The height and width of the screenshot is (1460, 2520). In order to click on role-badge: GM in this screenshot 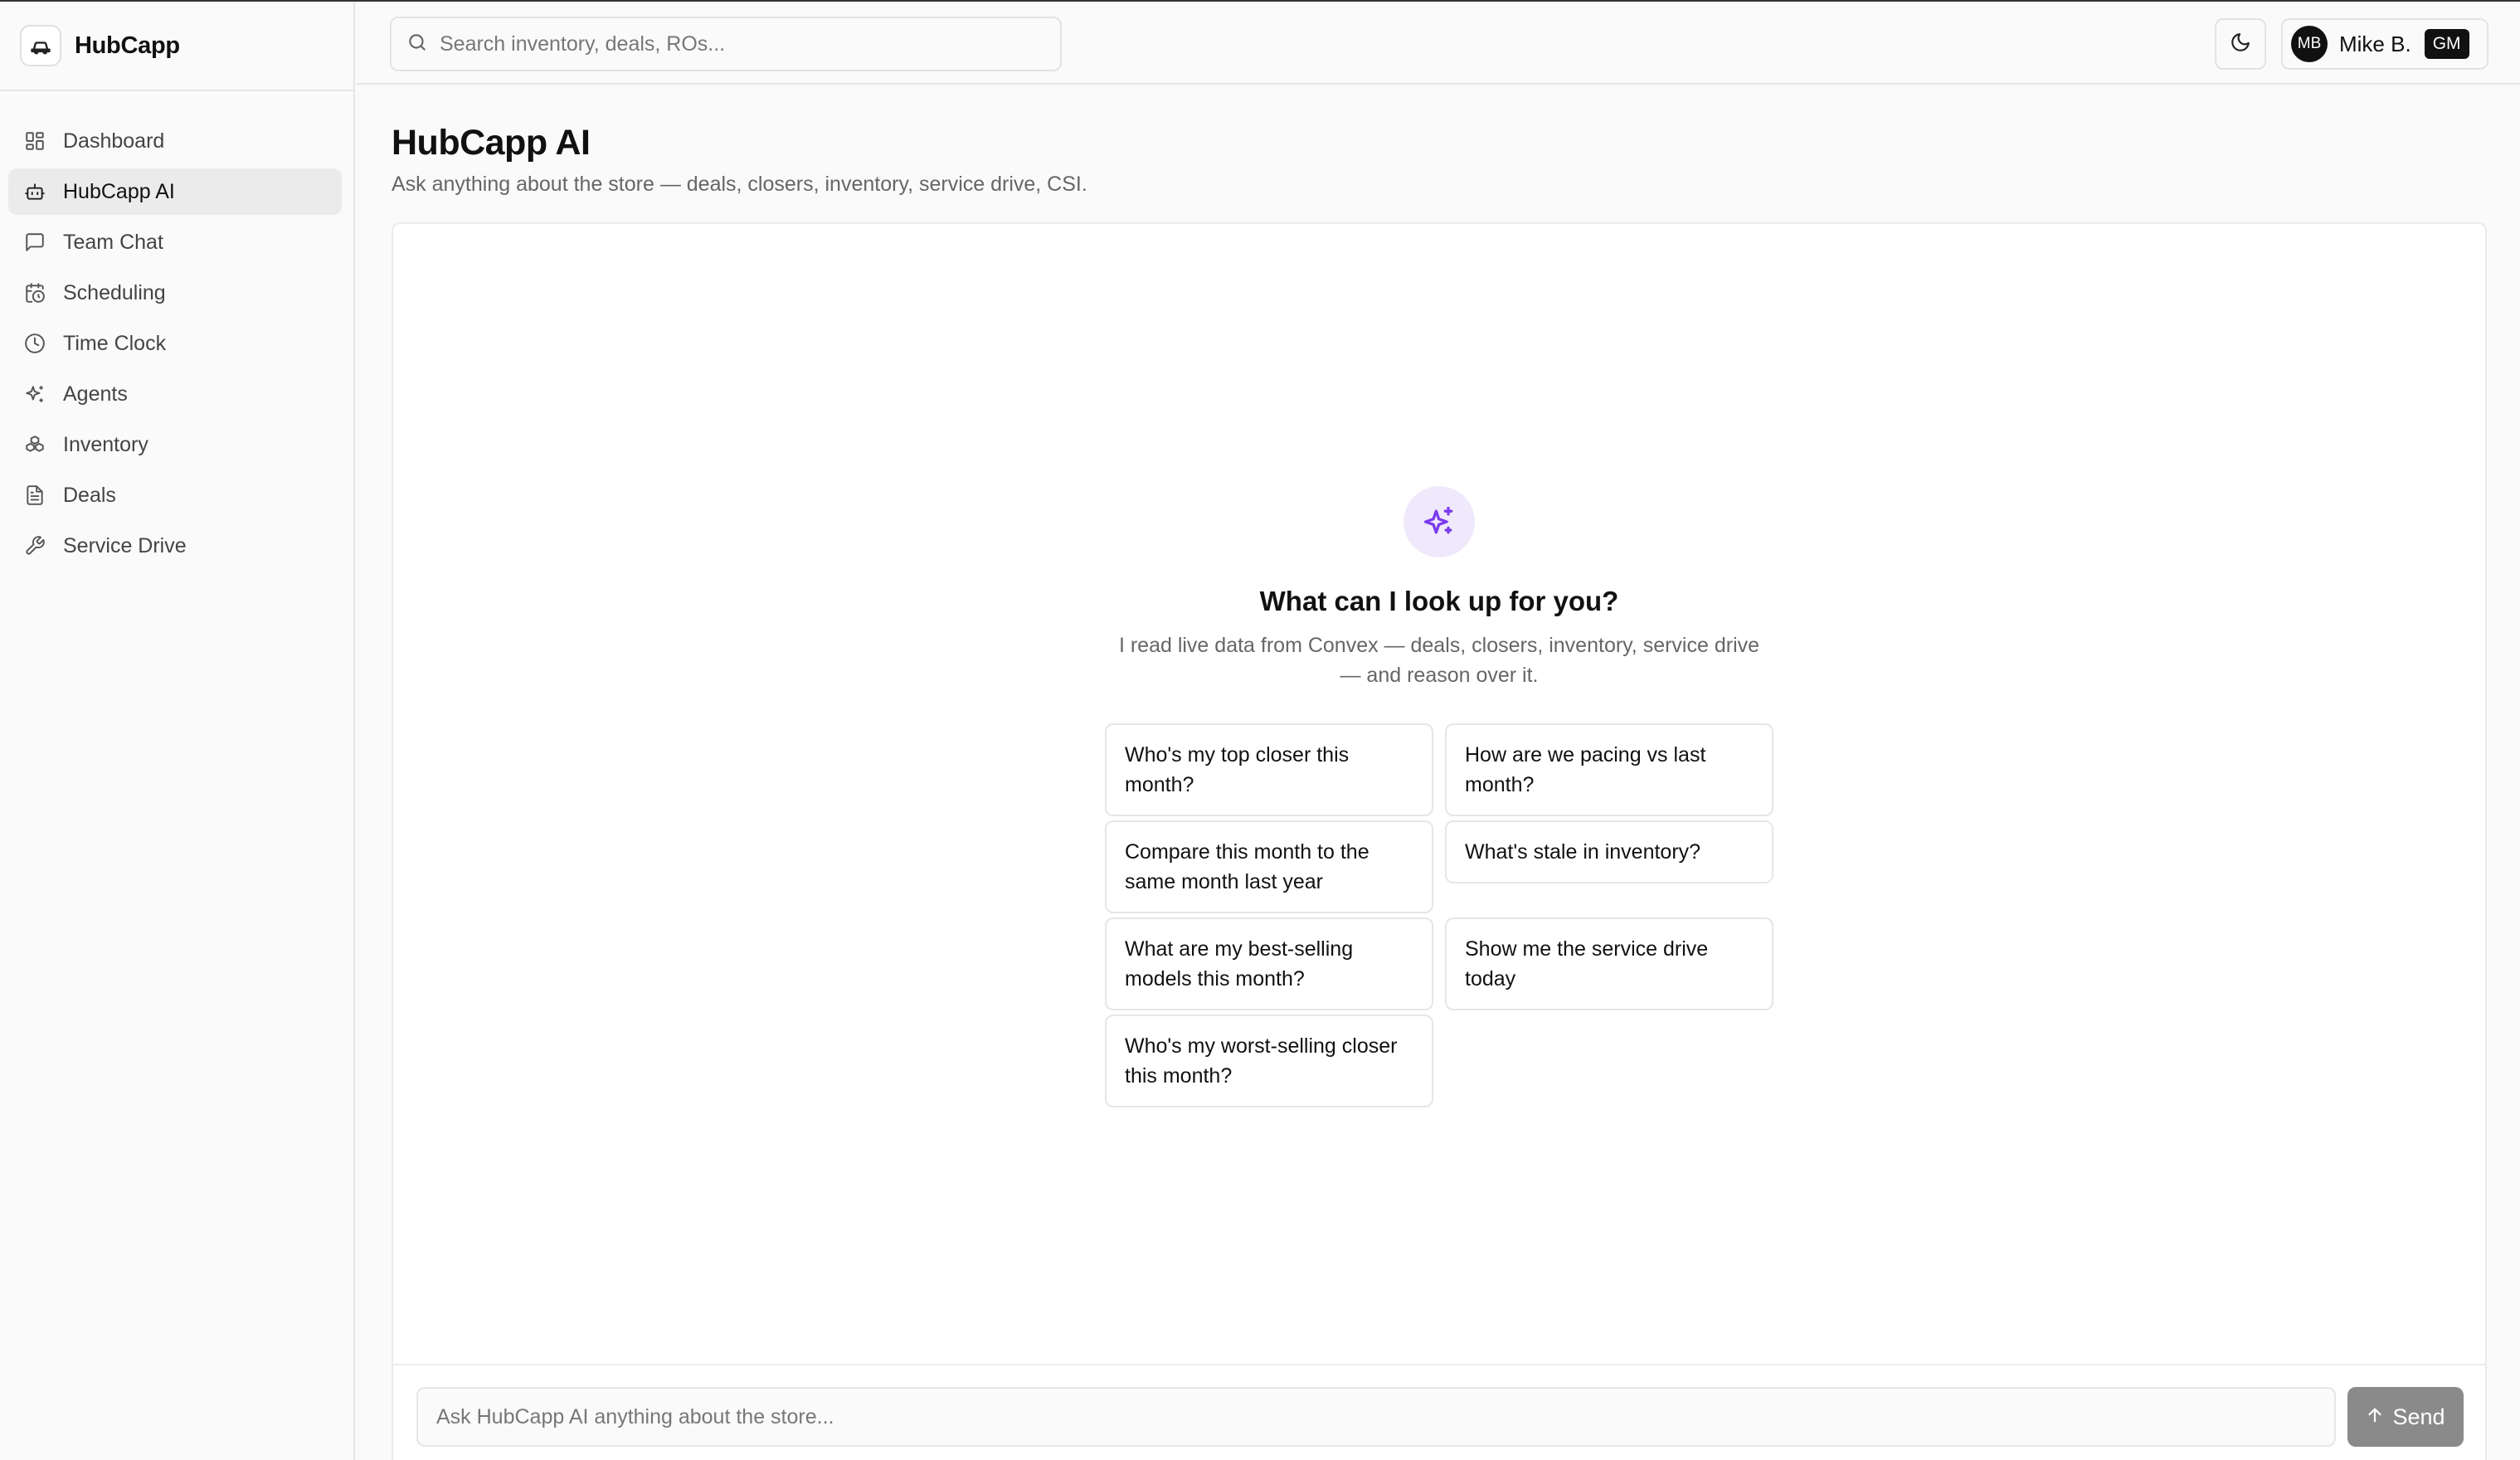, I will do `click(2446, 44)`.